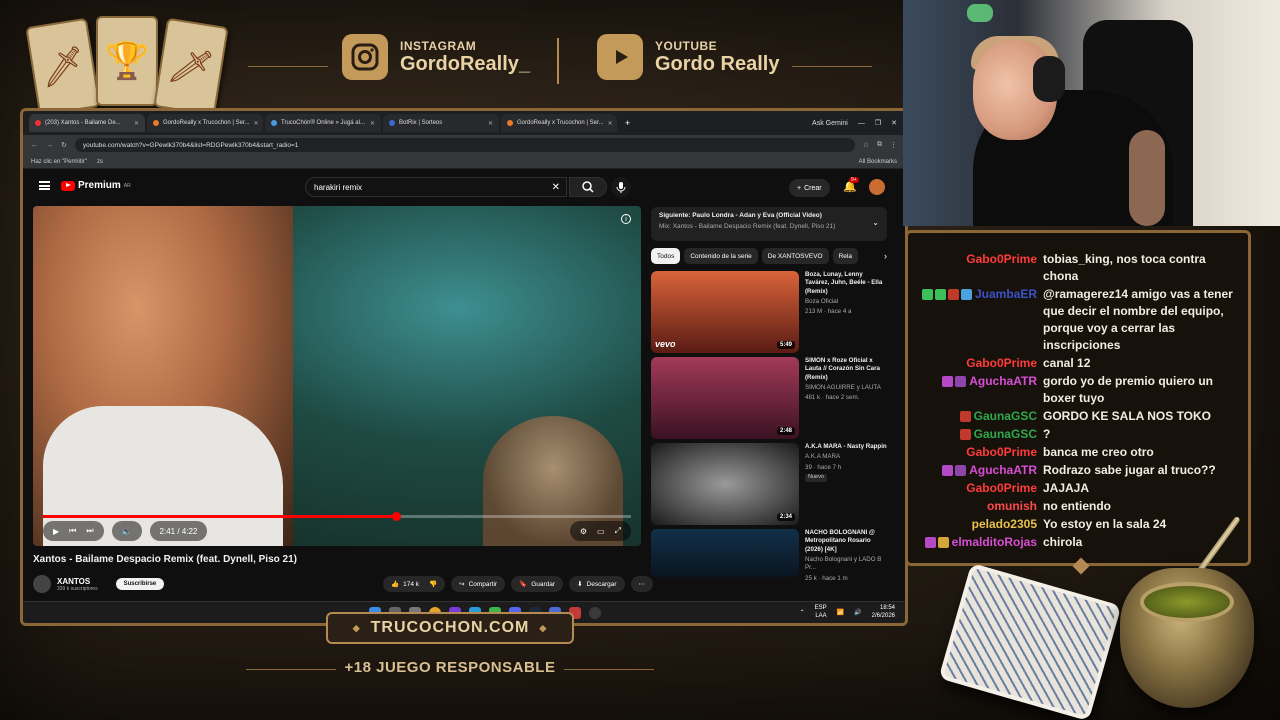  I want to click on search-input: harakiri remix ✕, so click(436, 187).